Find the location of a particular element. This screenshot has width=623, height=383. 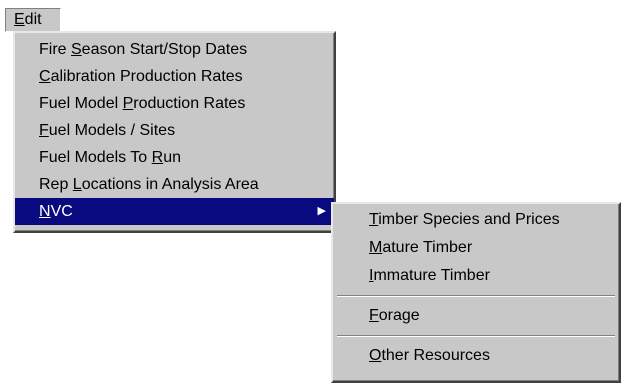

submenu-arrow-icon: ▶ is located at coordinates (321, 211).